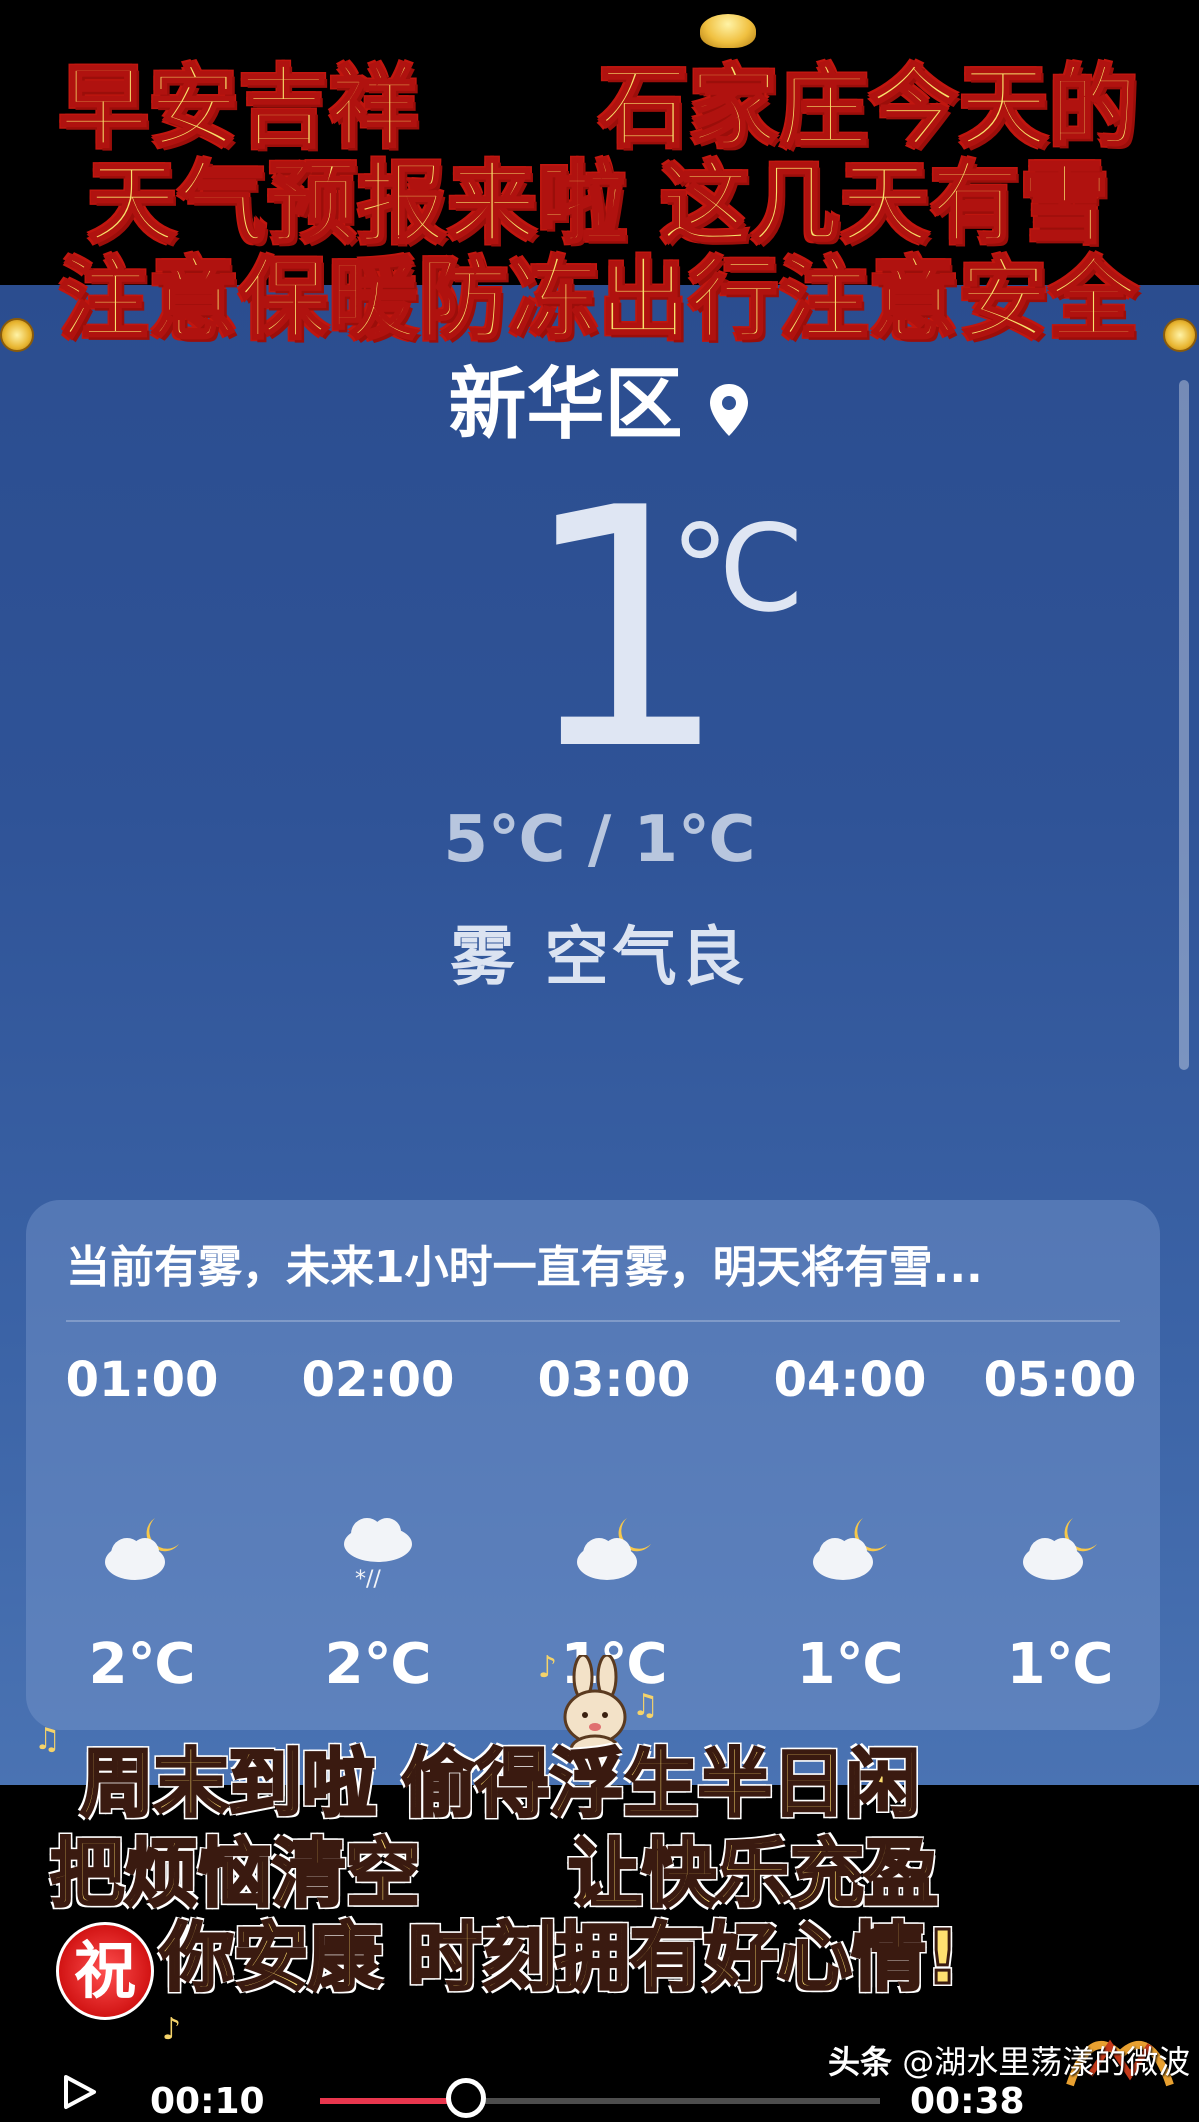 This screenshot has height=2122, width=1199. Describe the element at coordinates (599, 958) in the screenshot. I see `weather-condition: 雾 空气良` at that location.